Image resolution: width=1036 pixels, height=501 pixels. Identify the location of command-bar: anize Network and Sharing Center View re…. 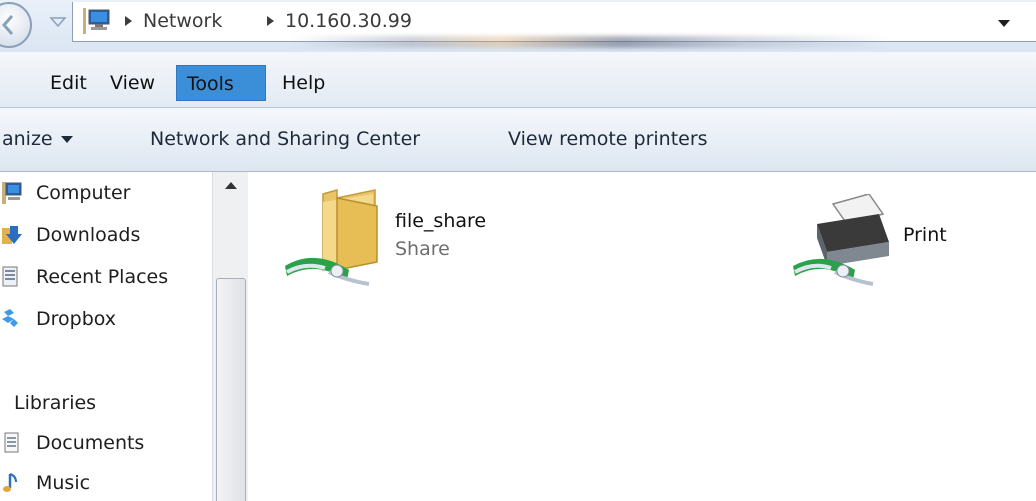
(518, 140).